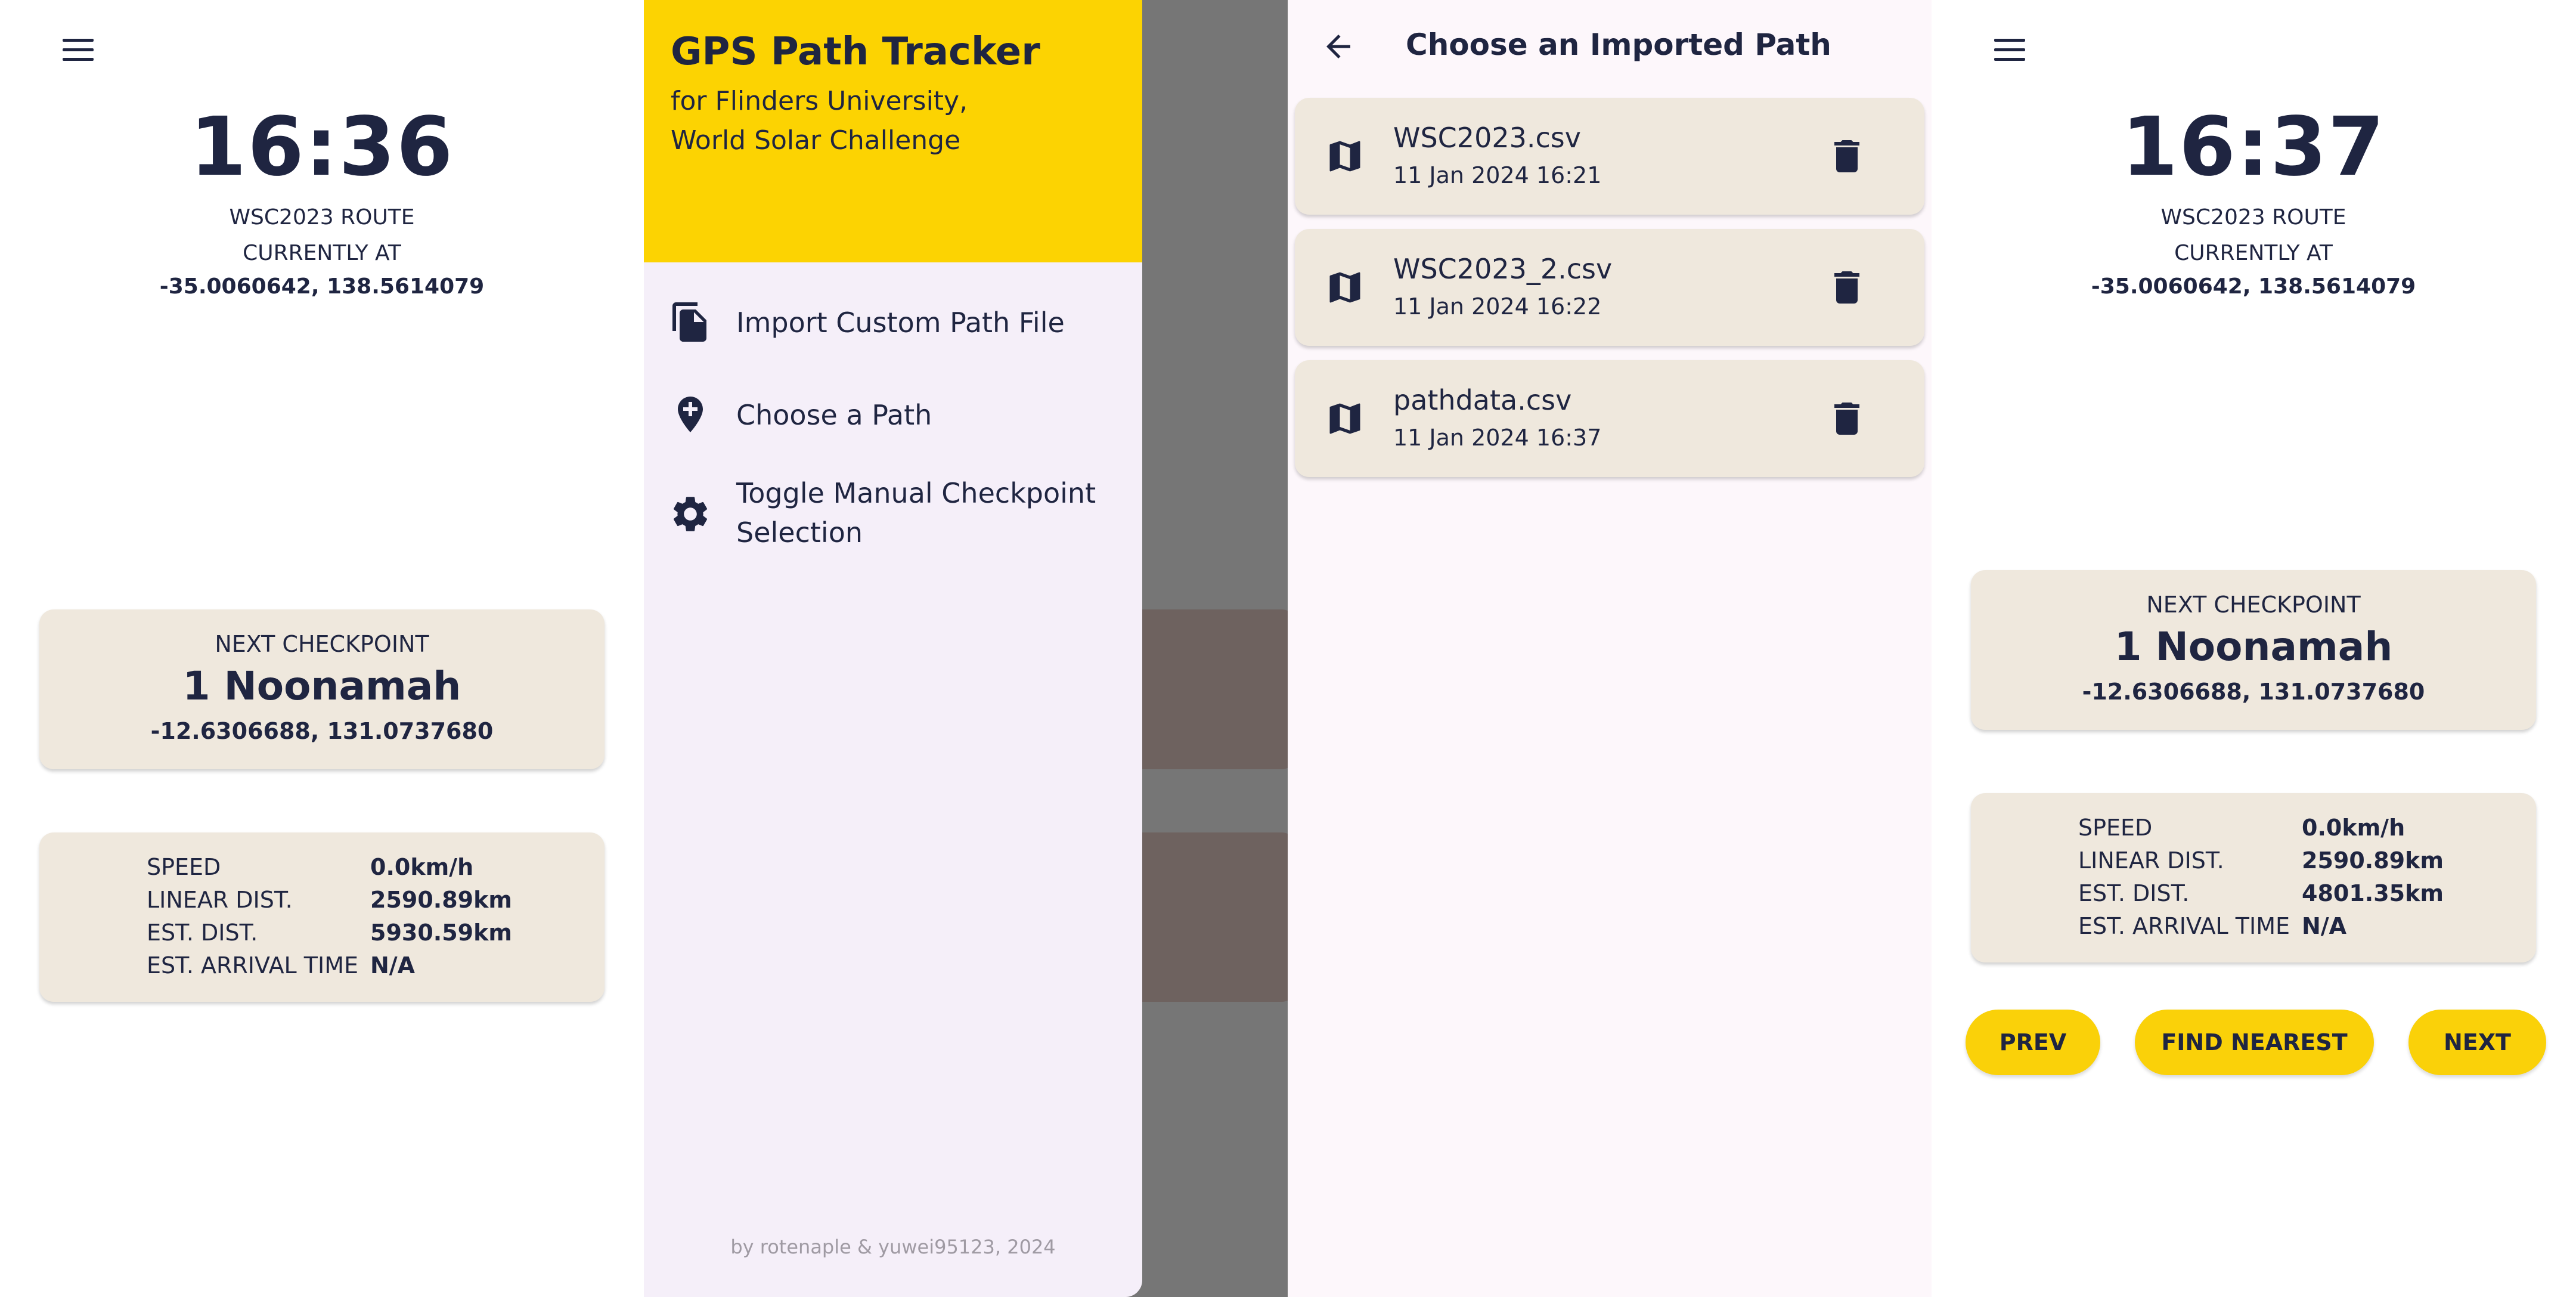 The image size is (2576, 1297). What do you see at coordinates (816, 140) in the screenshot?
I see `app-subtitle: World Solar Challenge` at bounding box center [816, 140].